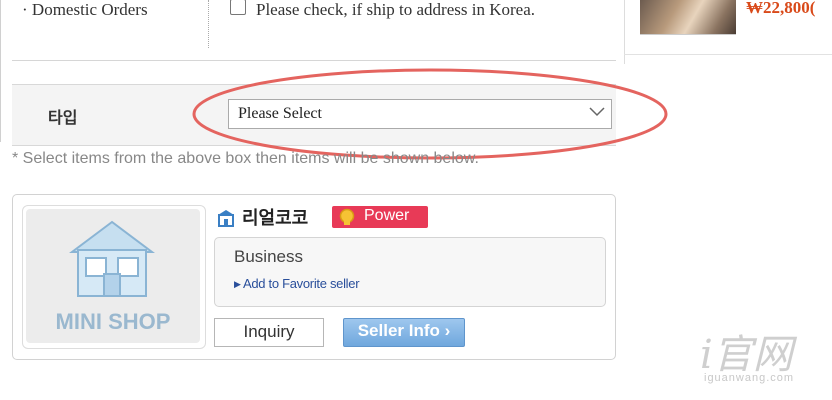 This screenshot has height=400, width=832. What do you see at coordinates (404, 330) in the screenshot?
I see `seller-info-button-label: Seller Info ›` at bounding box center [404, 330].